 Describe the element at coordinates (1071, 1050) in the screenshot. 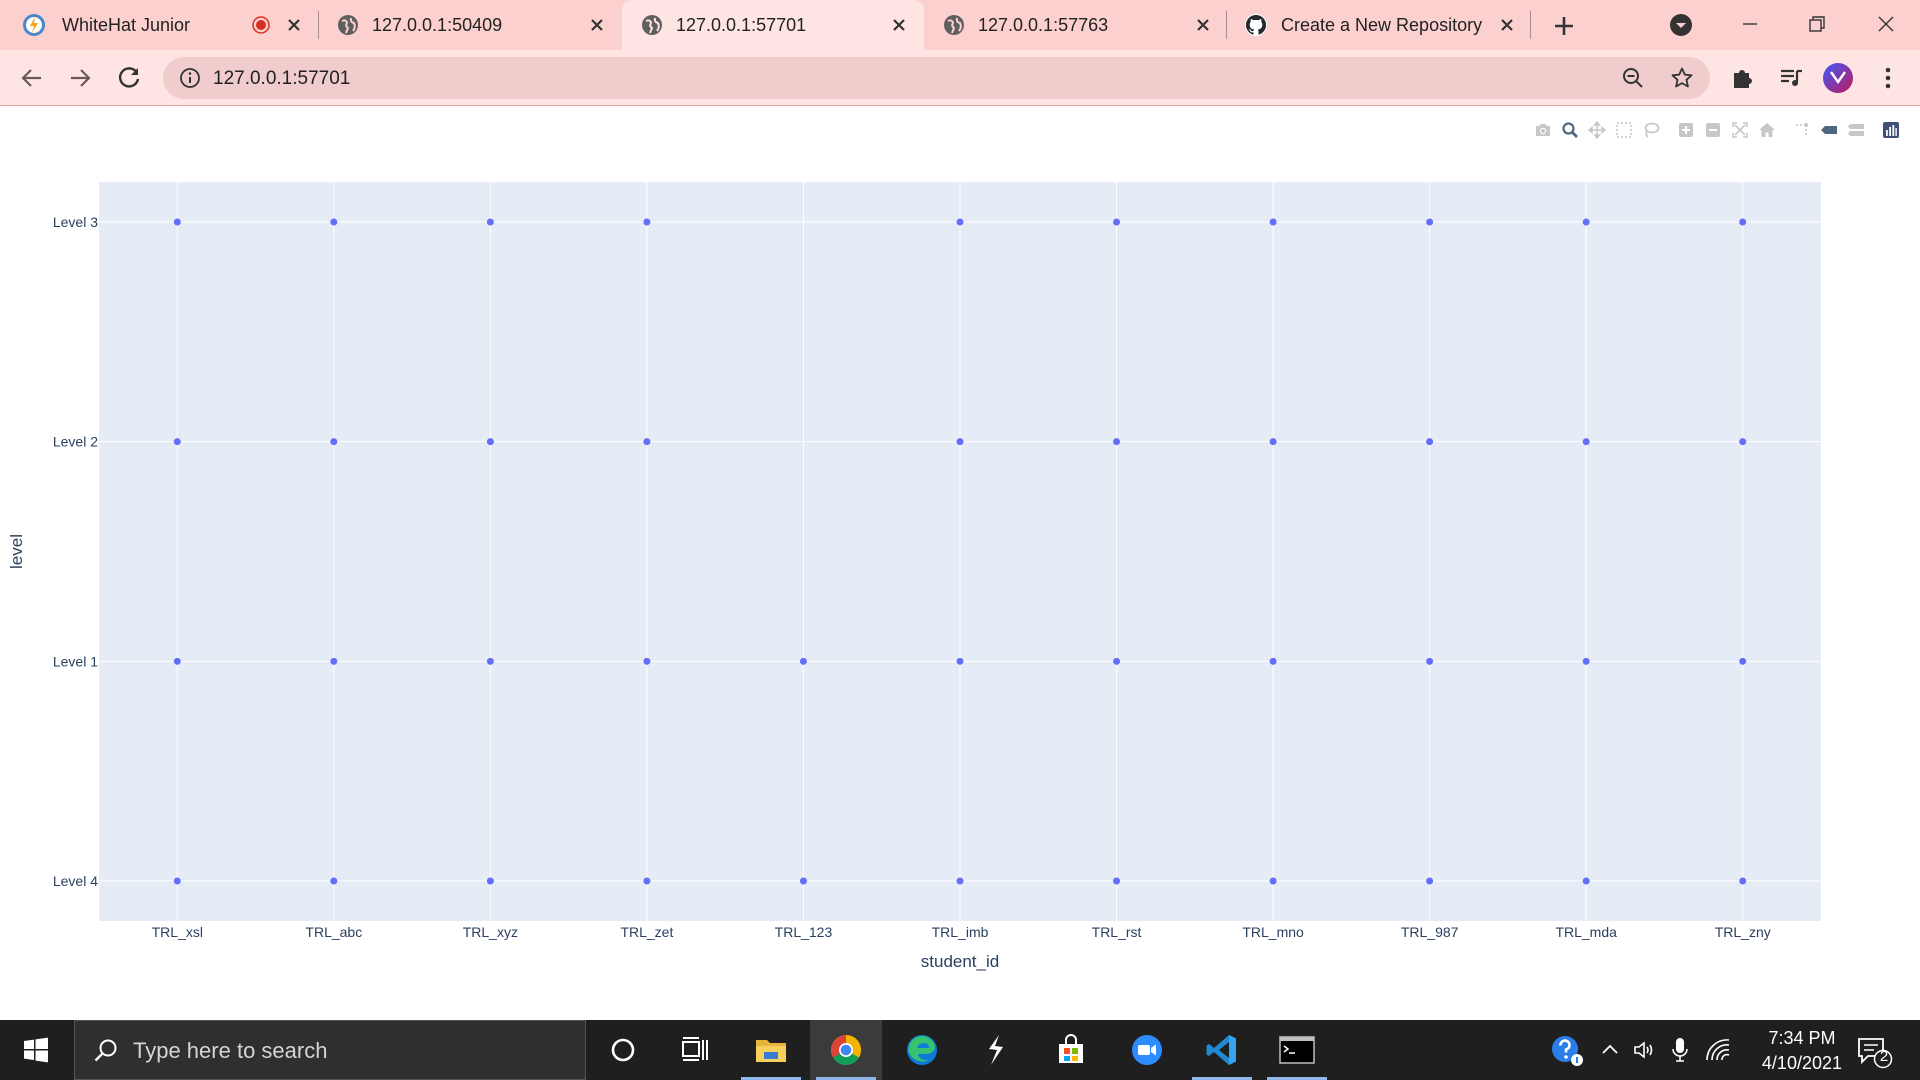

I see `taskbar-store` at that location.